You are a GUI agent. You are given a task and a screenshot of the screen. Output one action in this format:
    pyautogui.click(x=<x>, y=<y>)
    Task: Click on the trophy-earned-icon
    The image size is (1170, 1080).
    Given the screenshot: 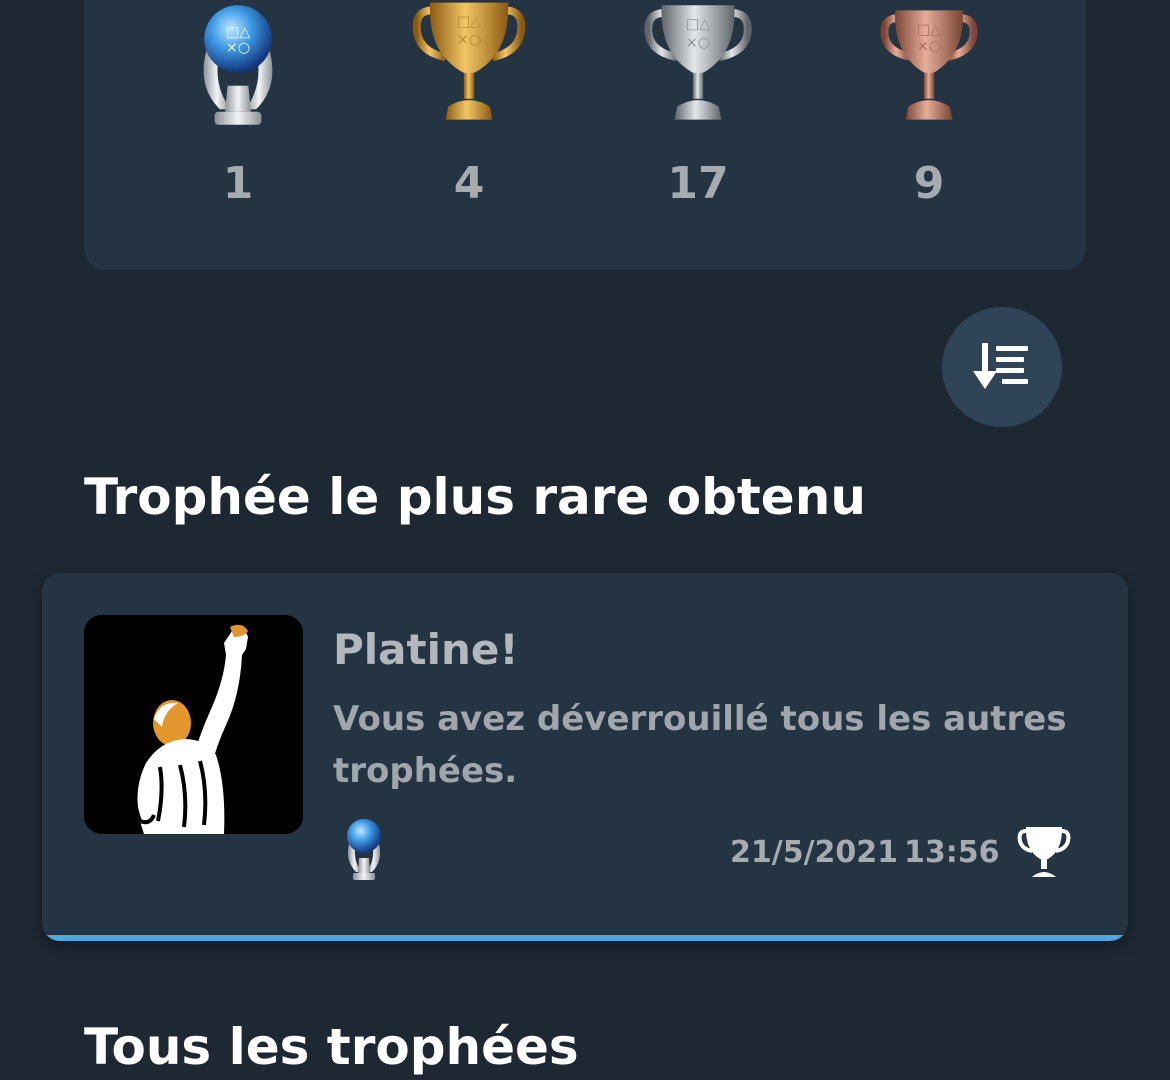 What is the action you would take?
    pyautogui.click(x=1044, y=852)
    